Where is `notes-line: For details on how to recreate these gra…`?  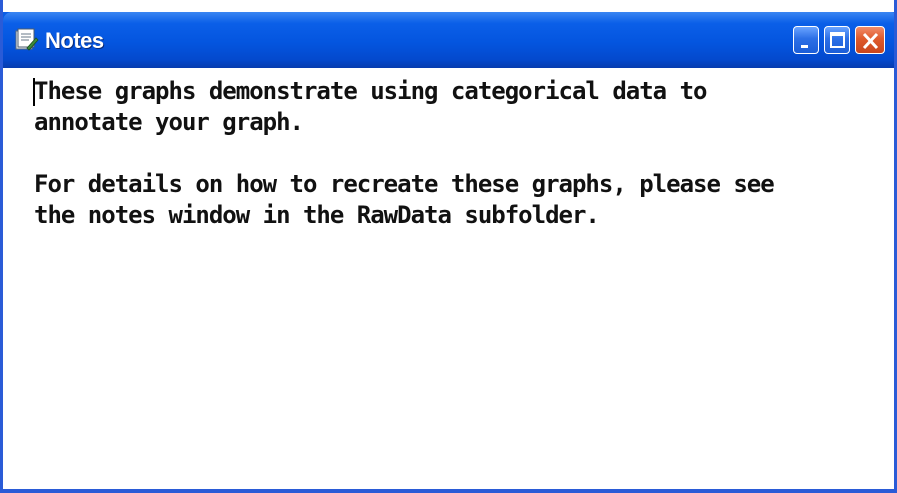 notes-line: For details on how to recreate these gra… is located at coordinates (404, 184).